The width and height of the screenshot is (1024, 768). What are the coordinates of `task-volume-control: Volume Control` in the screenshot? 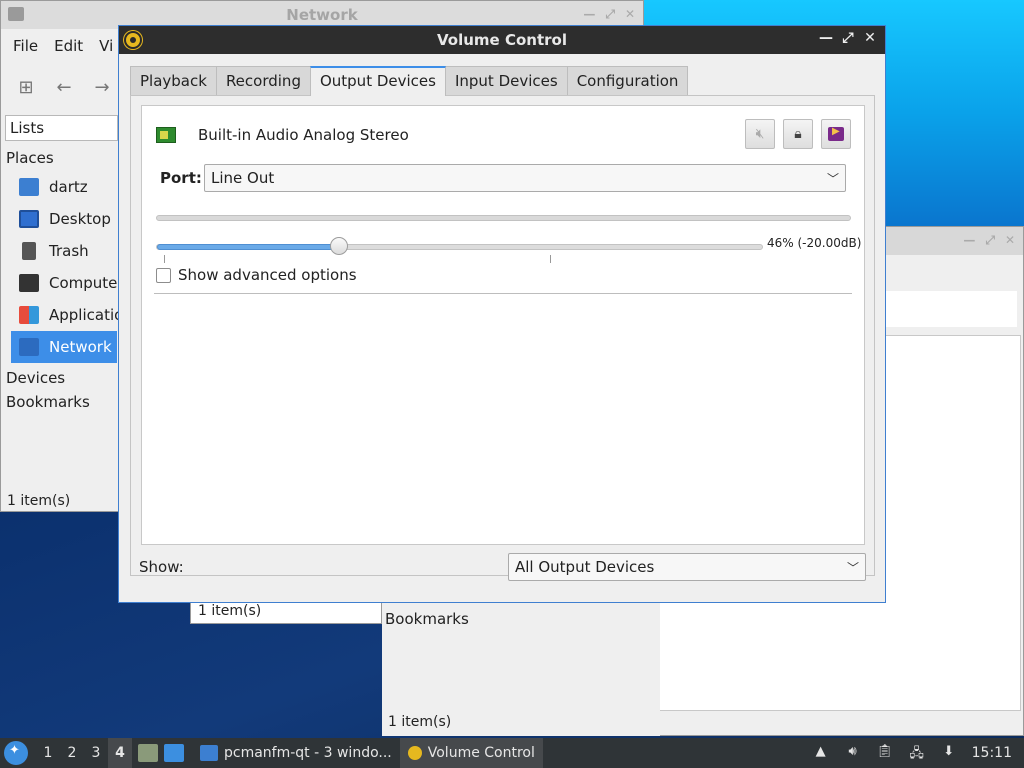 It's located at (471, 753).